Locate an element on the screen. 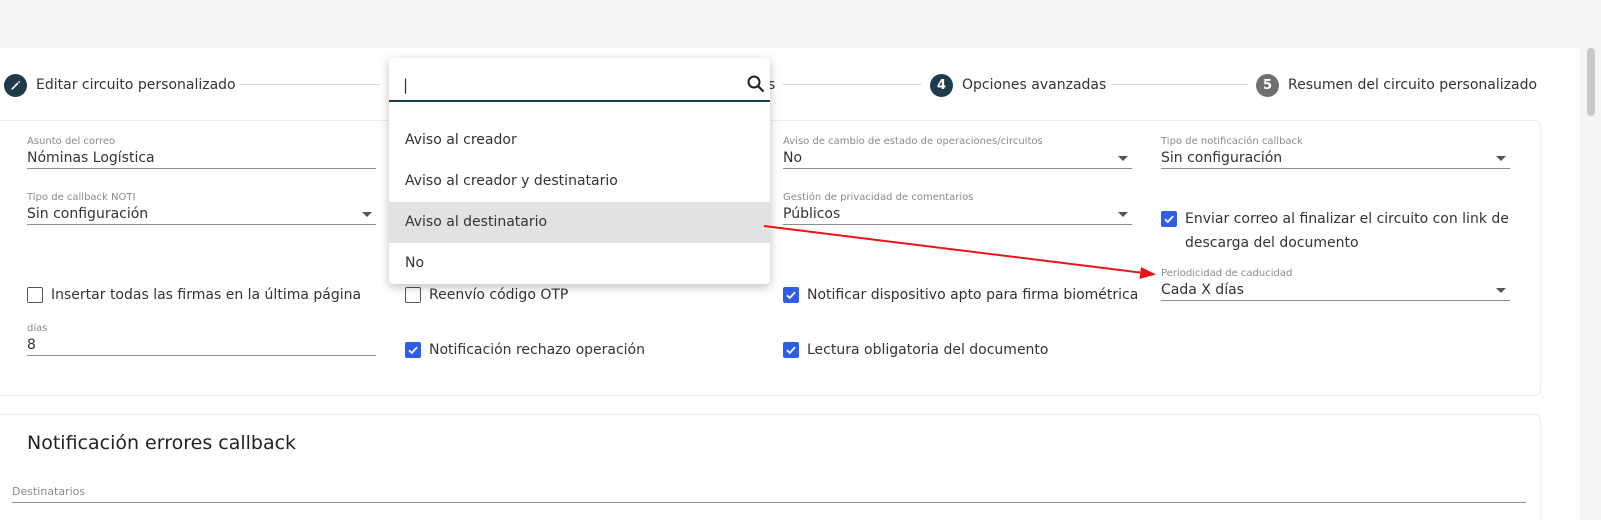 This screenshot has width=1601, height=520. reenvio-otp-checkbox: Reenvío código OTP is located at coordinates (486, 297).